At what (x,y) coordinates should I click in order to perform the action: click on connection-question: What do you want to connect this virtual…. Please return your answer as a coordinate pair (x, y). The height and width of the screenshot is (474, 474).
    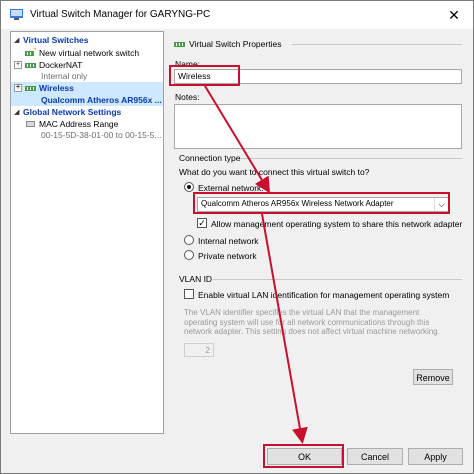
    Looking at the image, I should click on (274, 172).